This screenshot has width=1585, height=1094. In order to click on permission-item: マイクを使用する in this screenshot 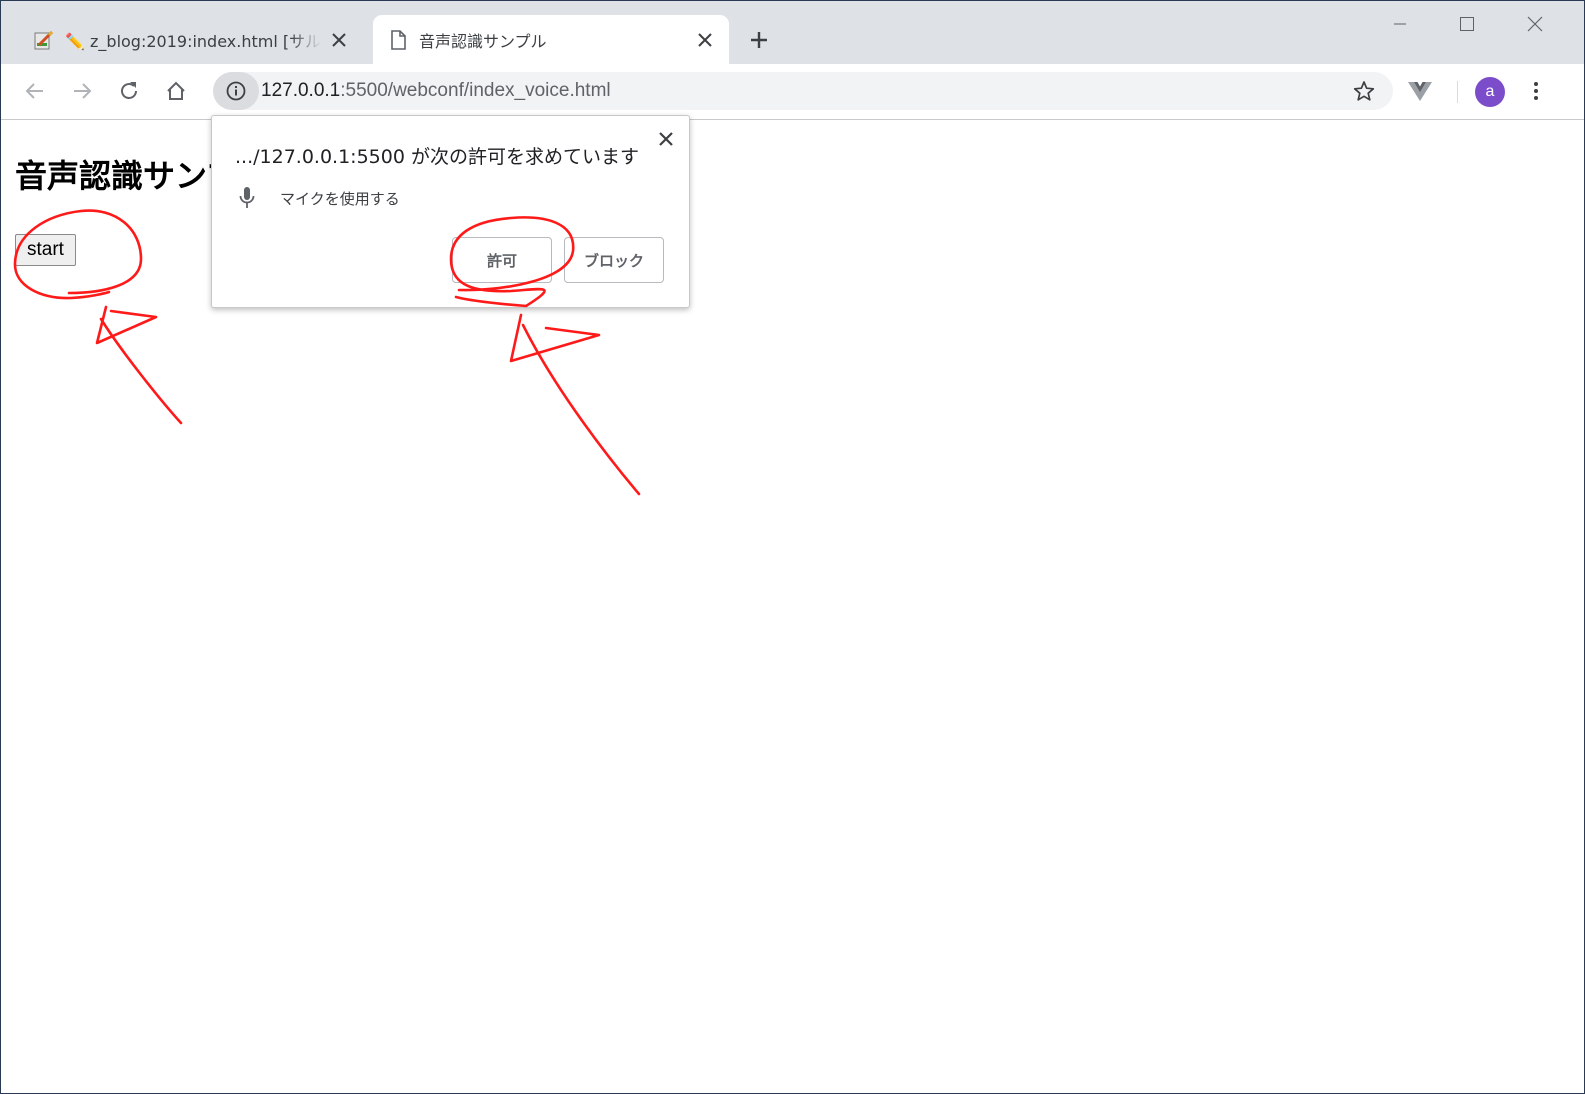, I will do `click(318, 198)`.